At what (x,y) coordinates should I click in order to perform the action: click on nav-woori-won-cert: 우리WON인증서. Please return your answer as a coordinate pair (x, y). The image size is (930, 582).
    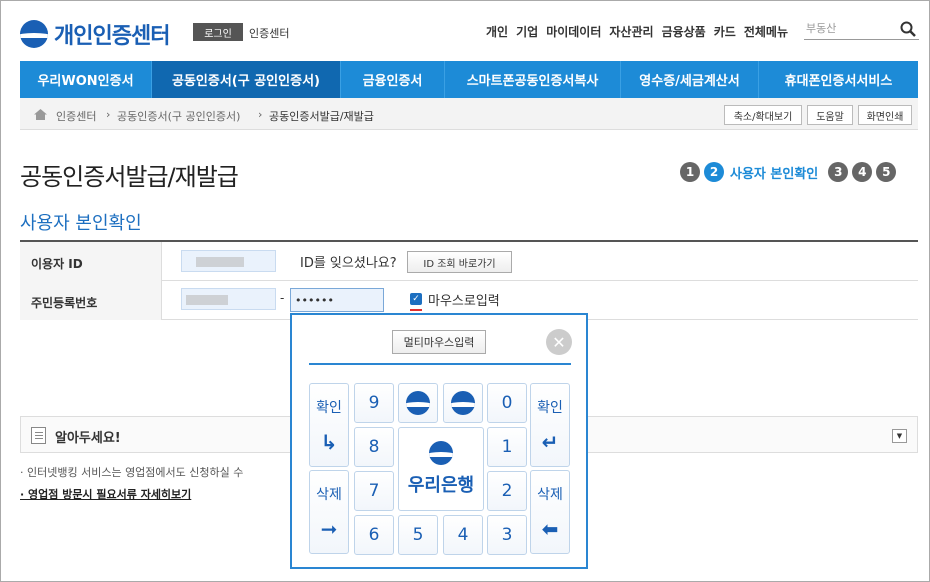
    Looking at the image, I should click on (86, 79).